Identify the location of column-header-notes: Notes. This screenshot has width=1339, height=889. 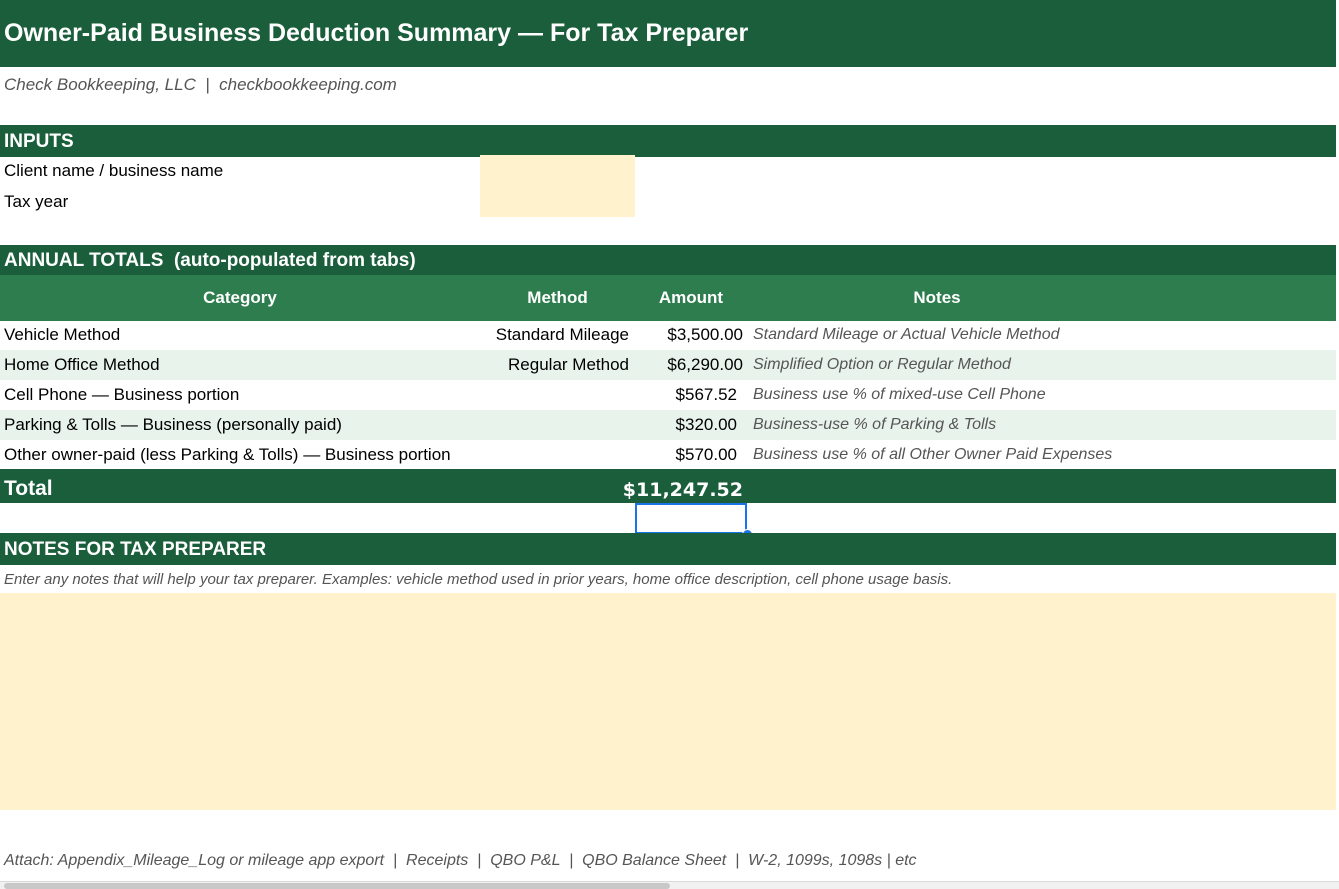
(937, 297).